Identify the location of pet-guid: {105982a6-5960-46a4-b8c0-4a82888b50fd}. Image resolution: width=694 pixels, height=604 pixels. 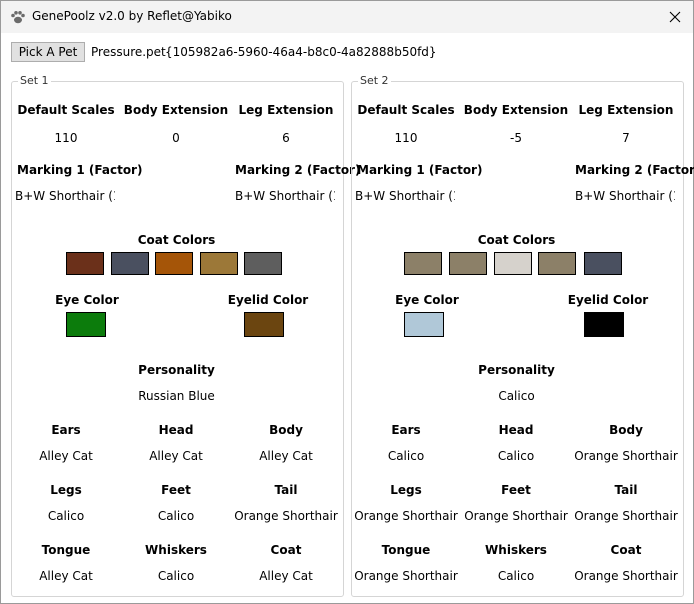
(301, 52).